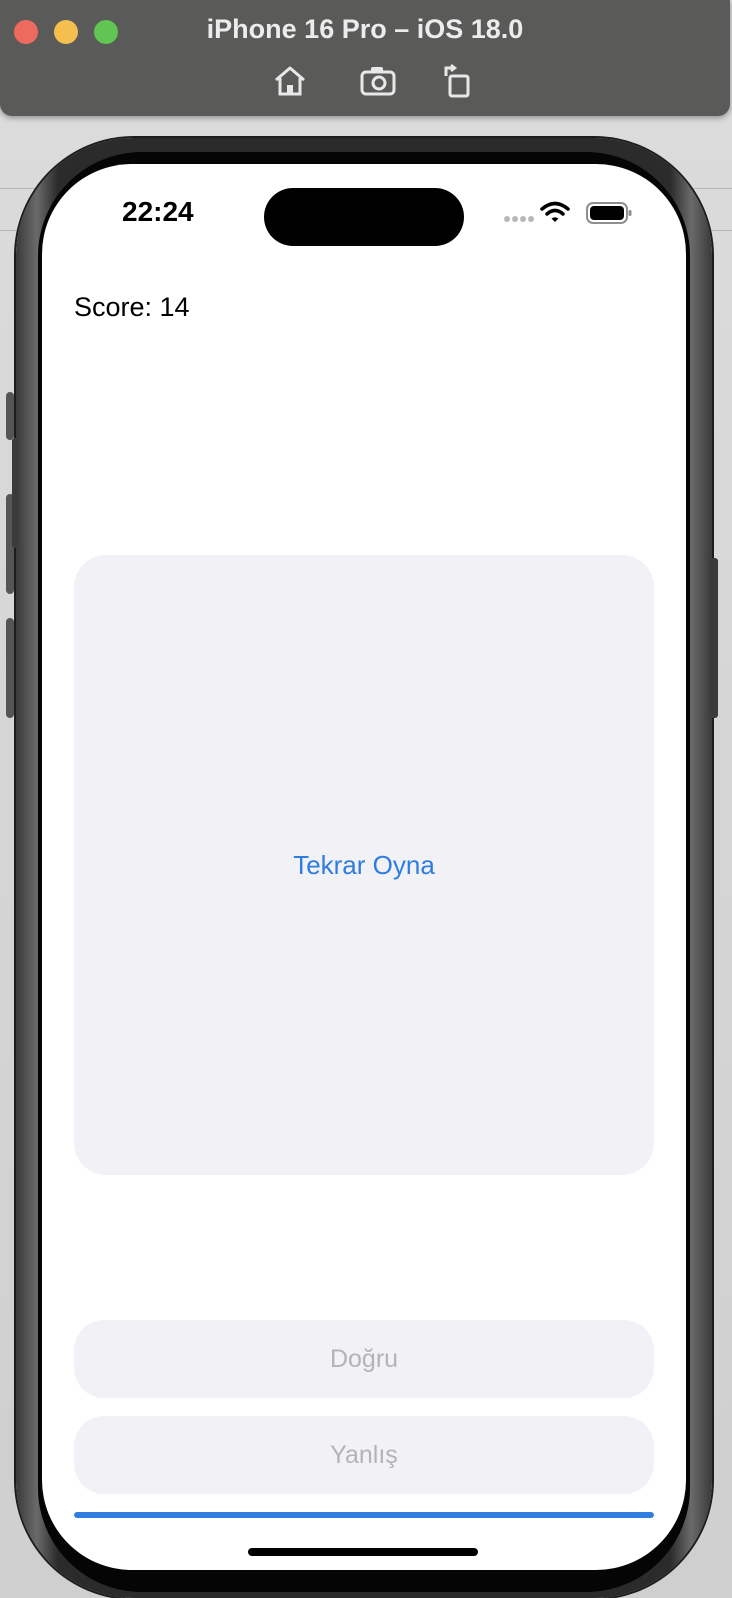 The width and height of the screenshot is (732, 1598). What do you see at coordinates (714, 638) in the screenshot?
I see `side-button` at bounding box center [714, 638].